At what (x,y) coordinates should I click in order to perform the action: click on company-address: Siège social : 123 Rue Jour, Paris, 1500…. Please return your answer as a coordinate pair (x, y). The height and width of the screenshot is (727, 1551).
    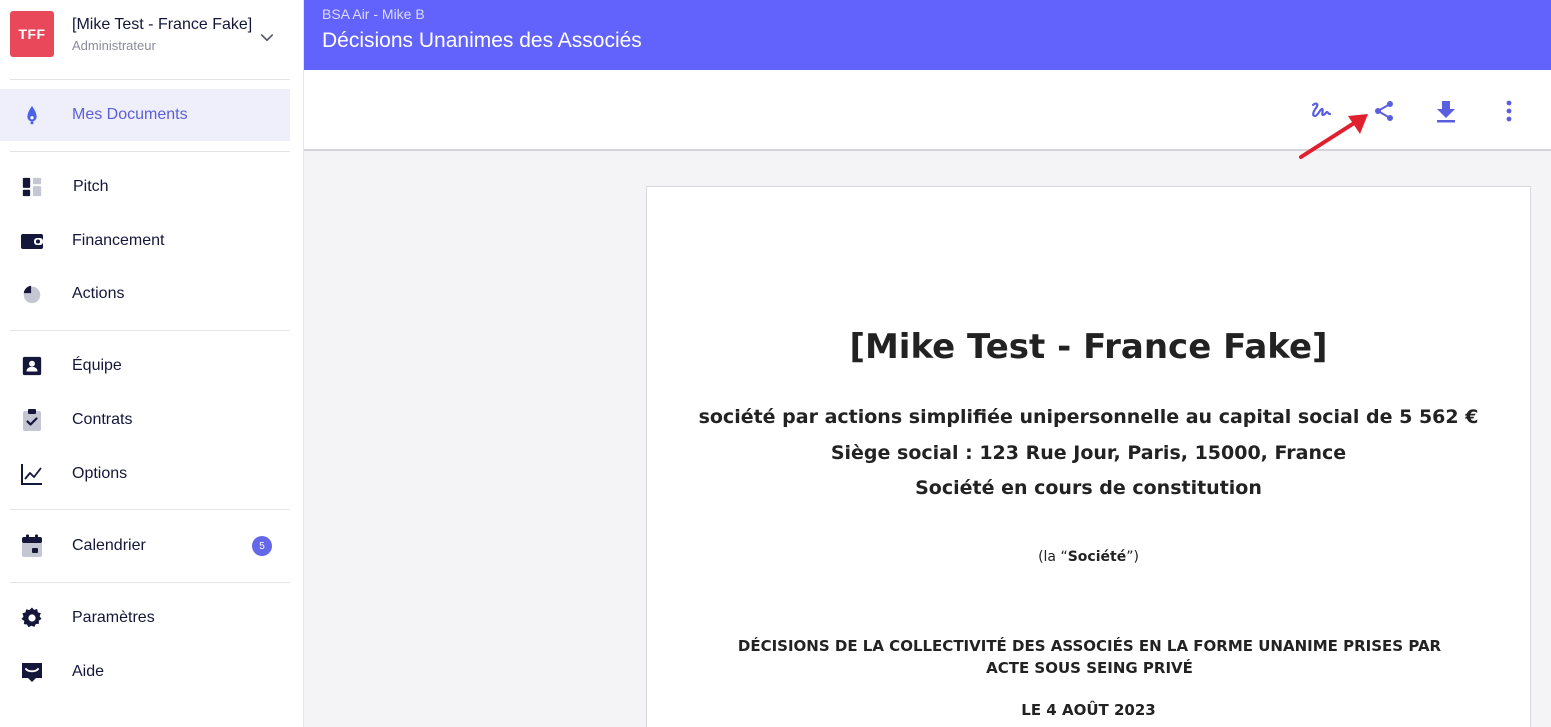
    Looking at the image, I should click on (1088, 453).